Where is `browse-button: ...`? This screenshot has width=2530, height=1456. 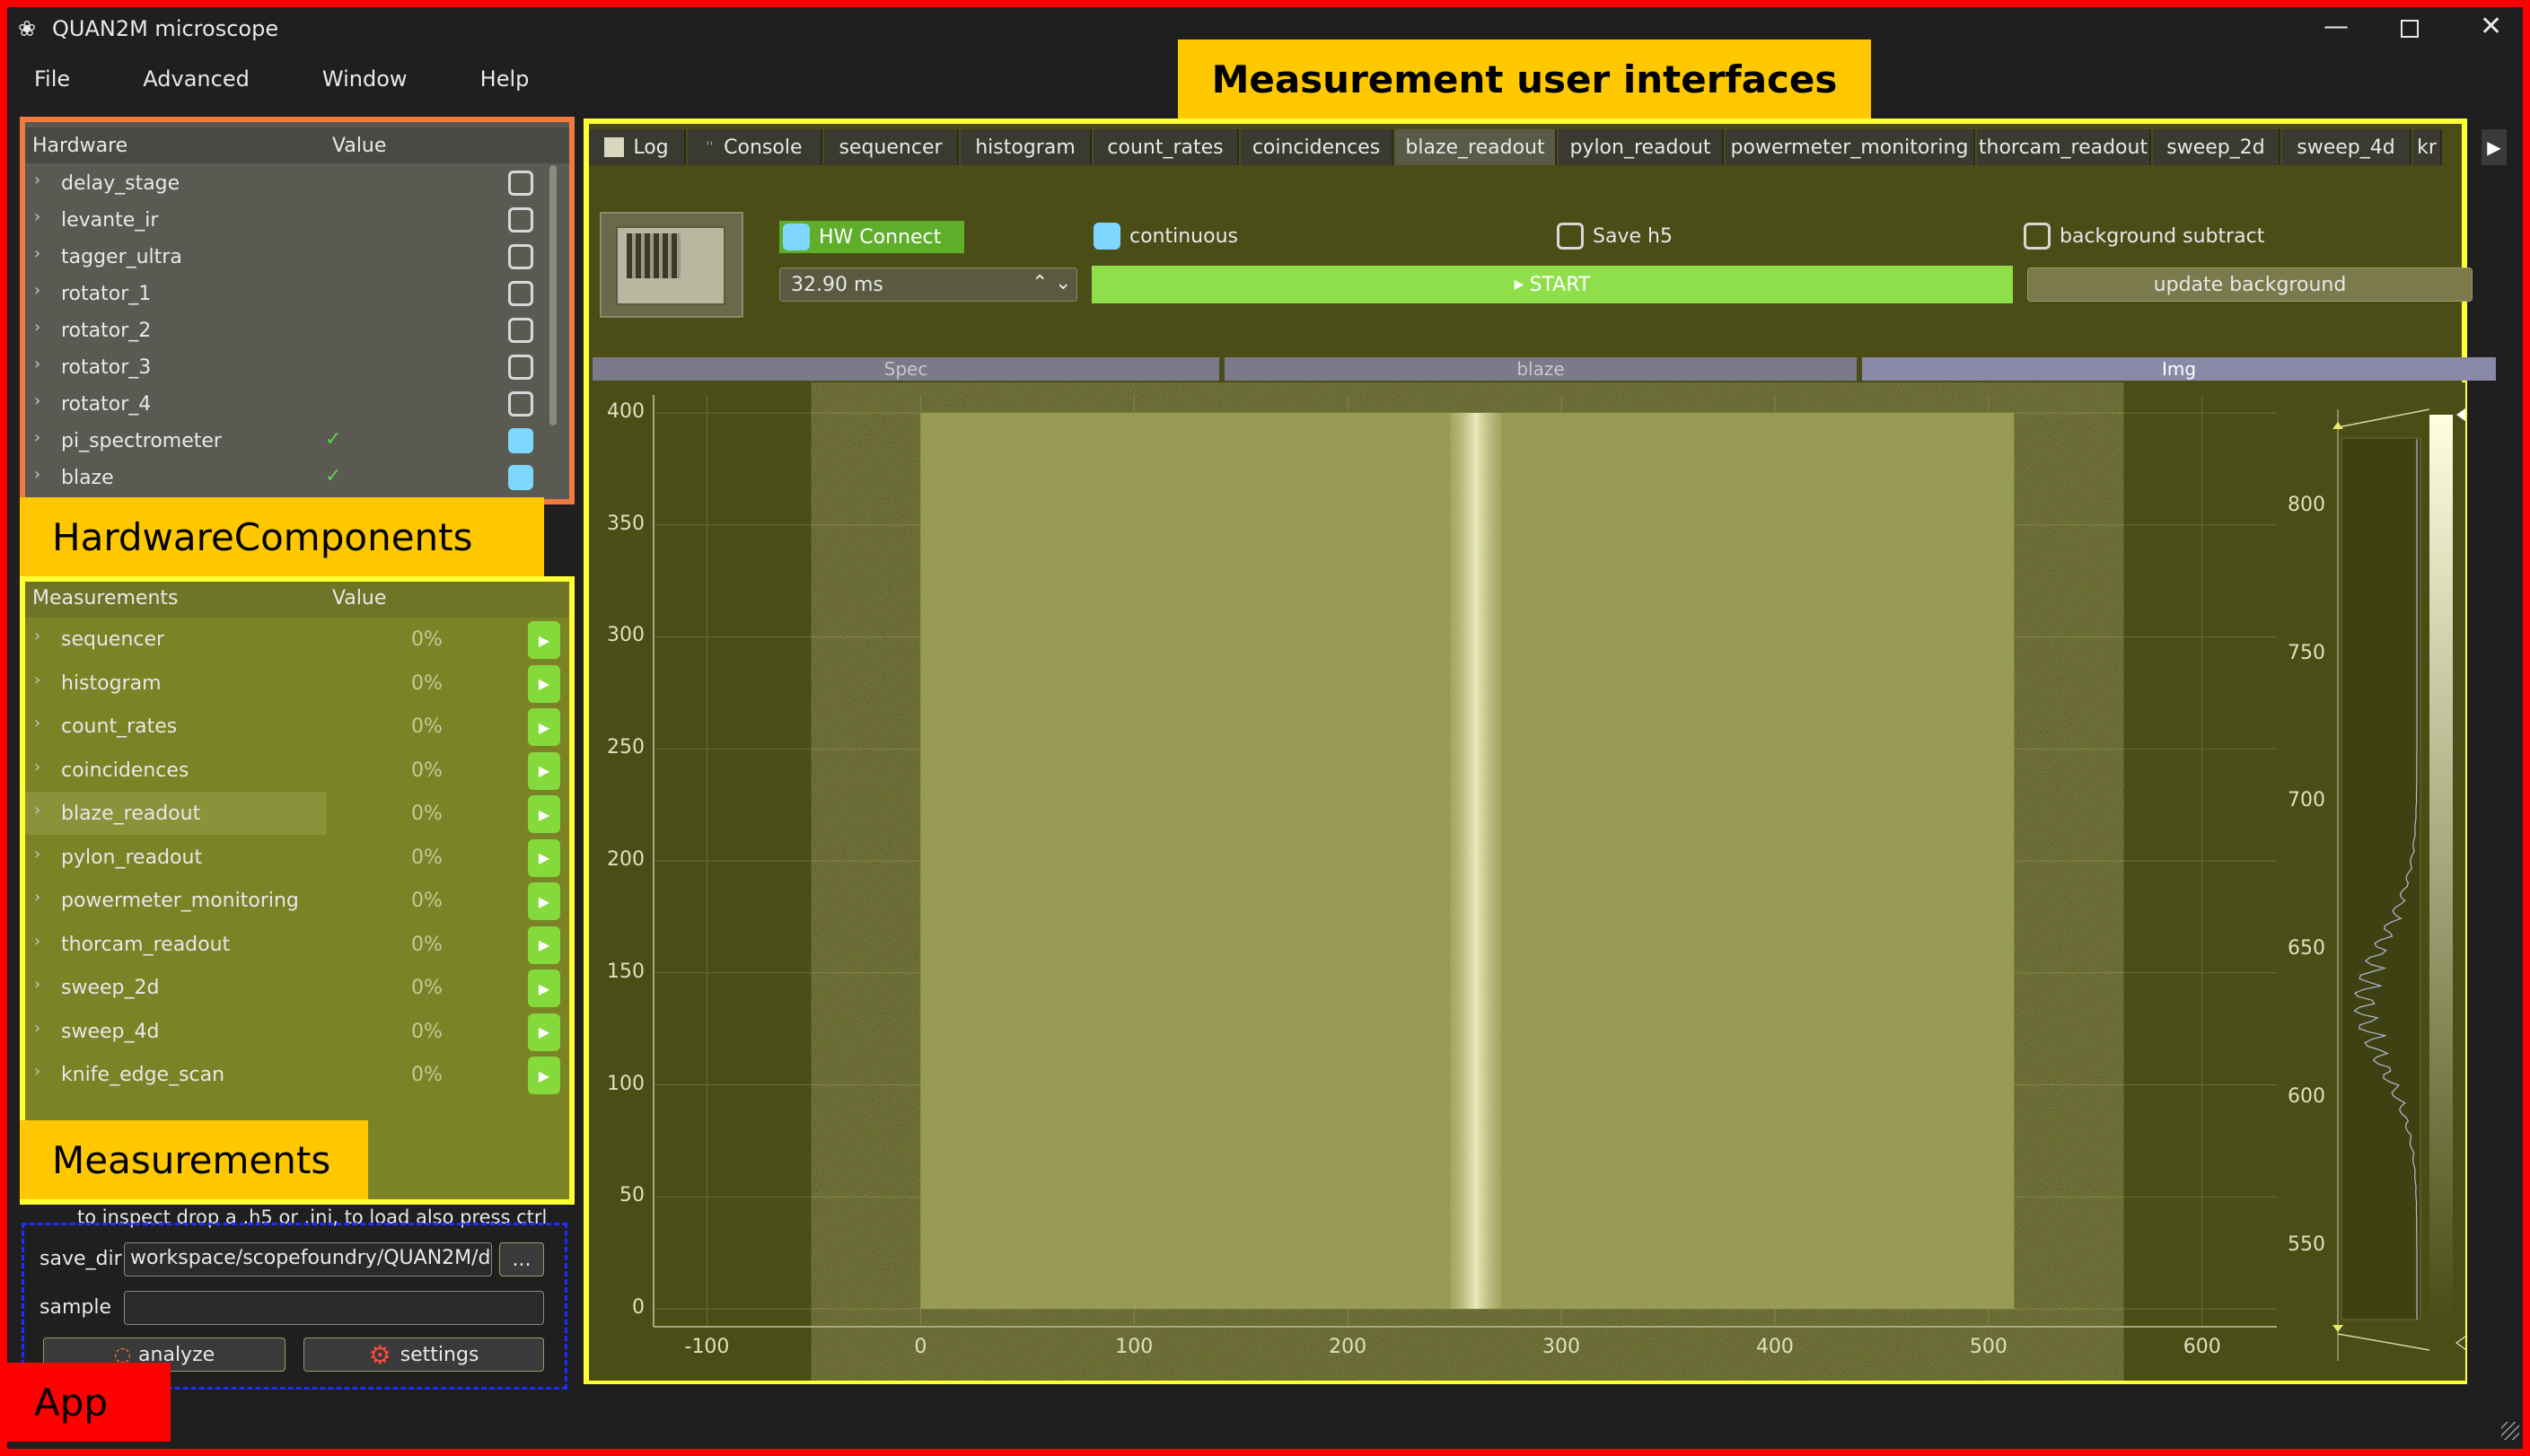
browse-button: ... is located at coordinates (521, 1259).